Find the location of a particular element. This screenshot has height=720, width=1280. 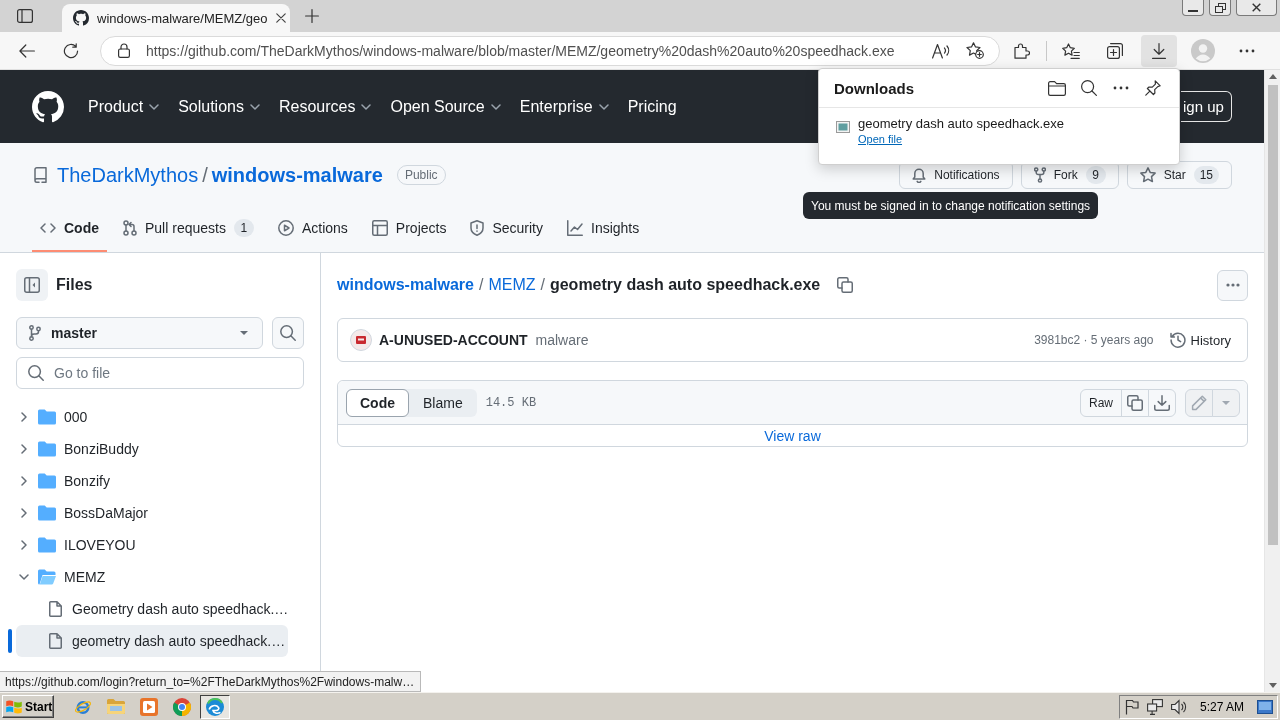

repo-tab: Pull requests 1 is located at coordinates (188, 228).